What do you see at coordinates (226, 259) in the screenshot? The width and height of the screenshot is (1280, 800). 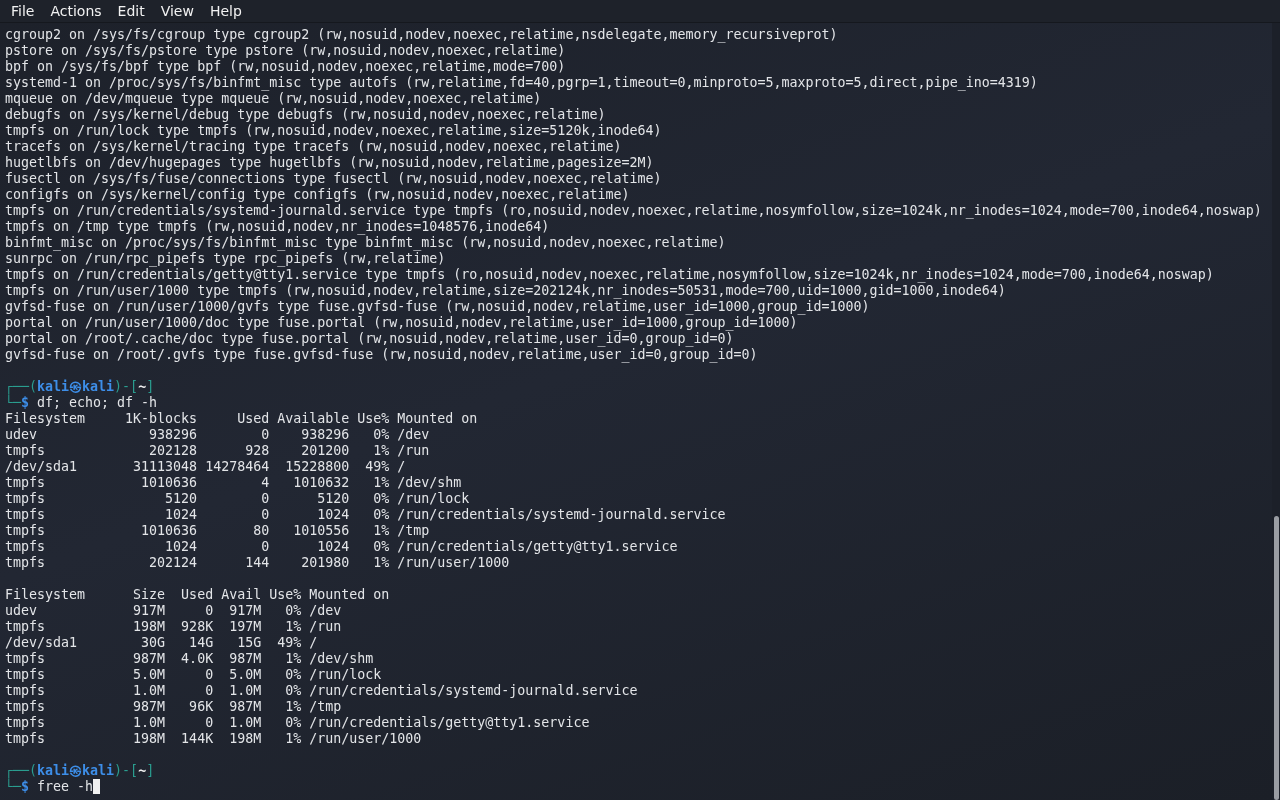 I see `output-line: sunrpc on /run/rpc_pipefs type rpc_pipefs (rw,relatime)` at bounding box center [226, 259].